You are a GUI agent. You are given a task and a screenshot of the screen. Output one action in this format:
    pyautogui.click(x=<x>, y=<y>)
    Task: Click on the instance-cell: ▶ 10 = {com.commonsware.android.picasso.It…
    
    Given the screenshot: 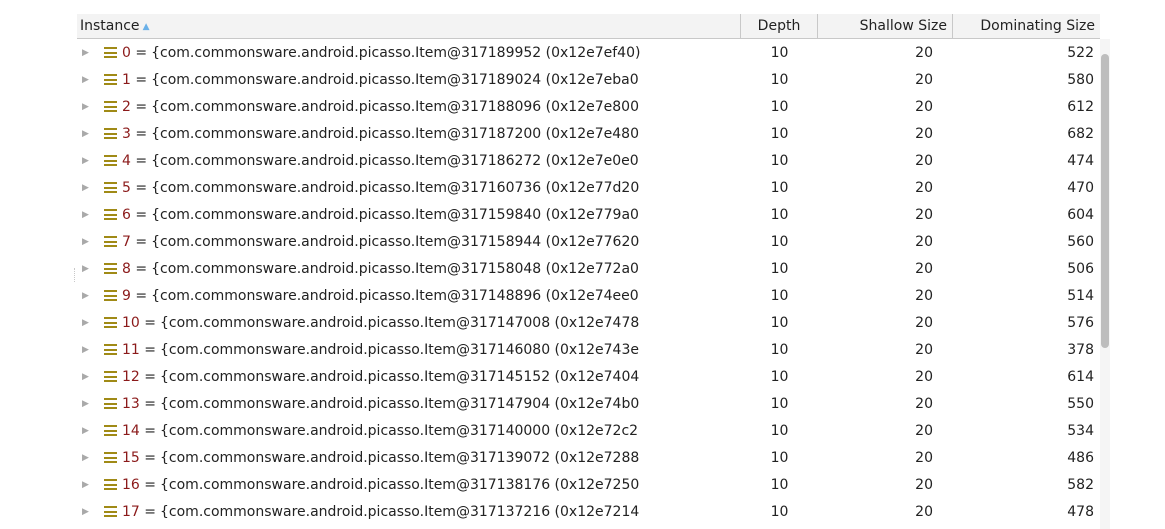 What is the action you would take?
    pyautogui.click(x=409, y=323)
    